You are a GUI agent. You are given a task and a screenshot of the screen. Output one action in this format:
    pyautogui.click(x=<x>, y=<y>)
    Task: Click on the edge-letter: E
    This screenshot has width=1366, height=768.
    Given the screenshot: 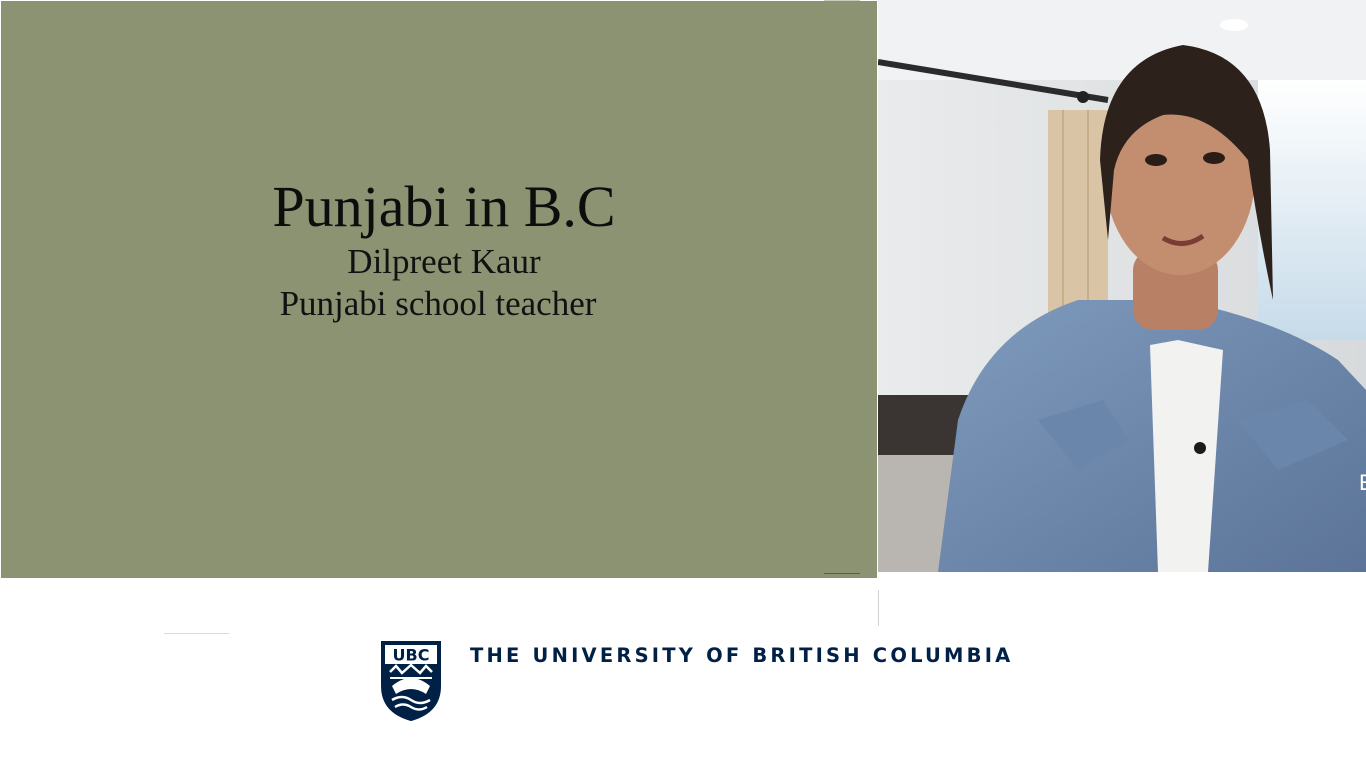 What is the action you would take?
    pyautogui.click(x=1362, y=483)
    